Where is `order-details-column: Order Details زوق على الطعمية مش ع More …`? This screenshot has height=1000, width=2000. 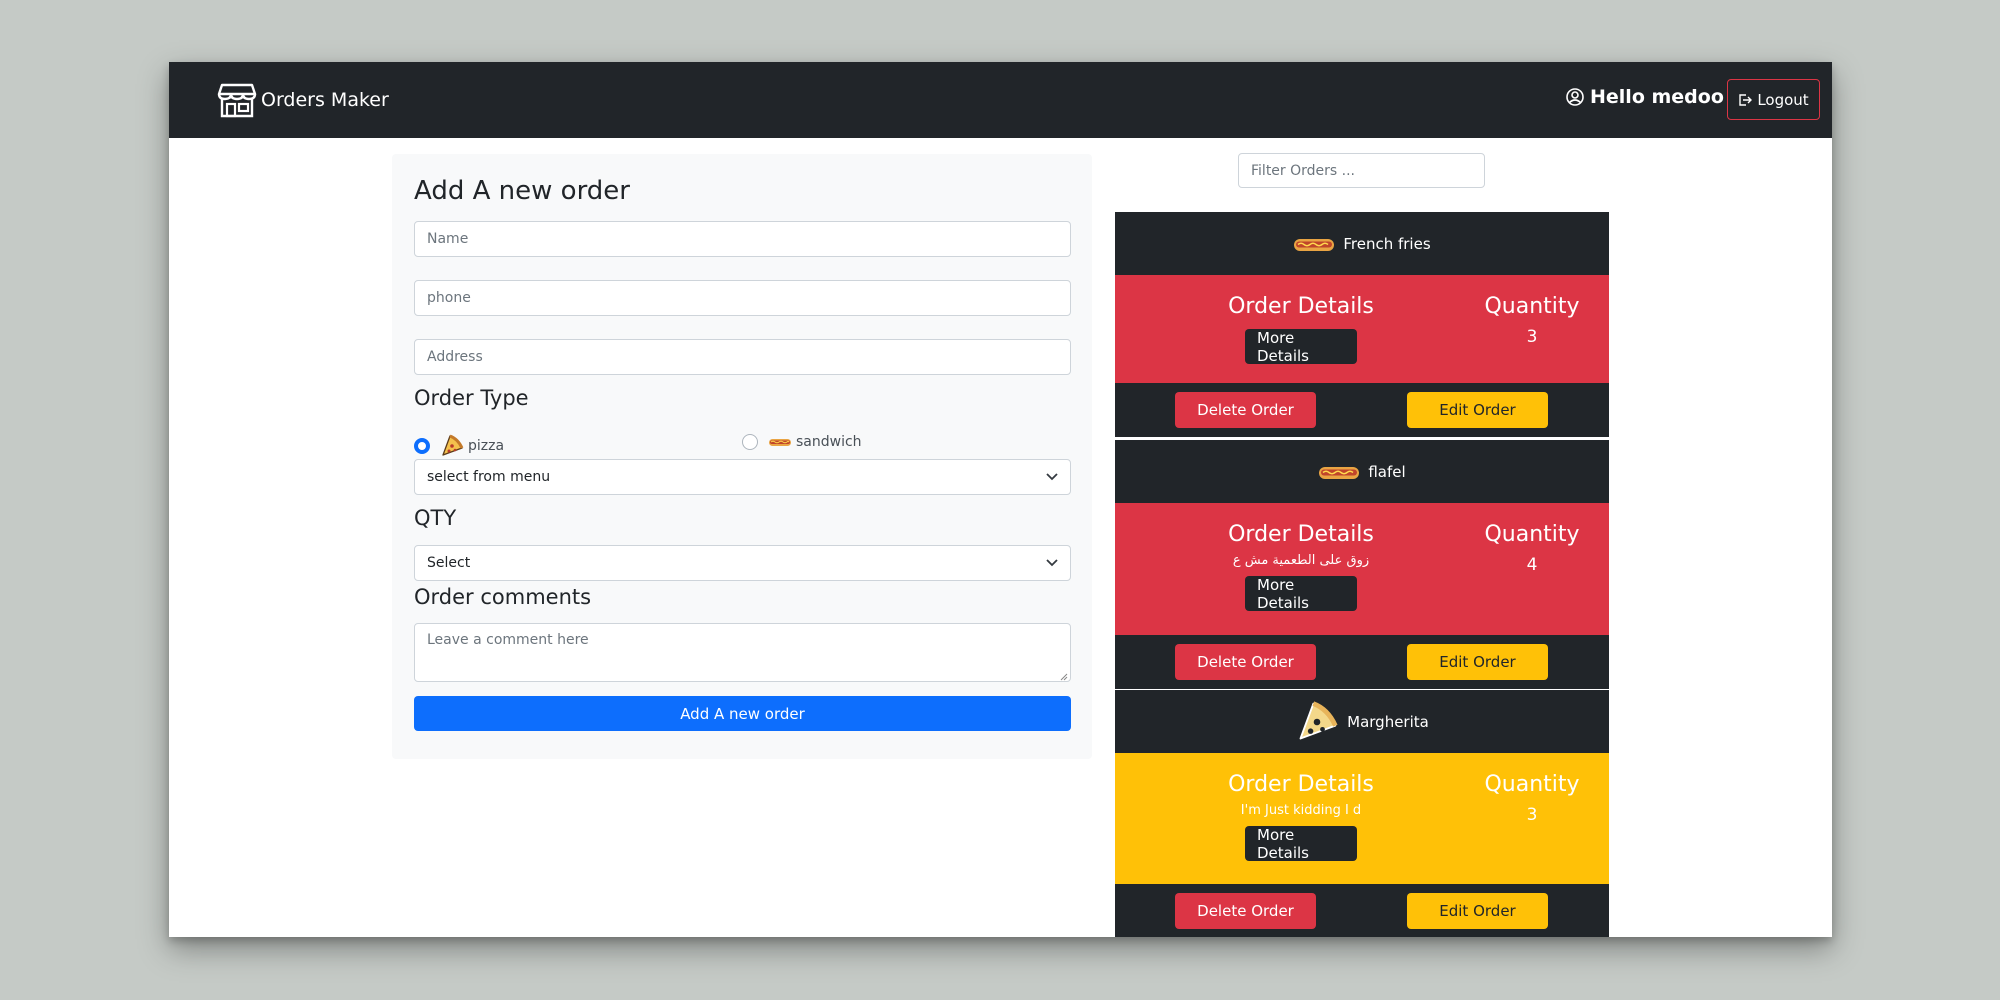 order-details-column: Order Details زوق على الطعمية مش ع More … is located at coordinates (1301, 557).